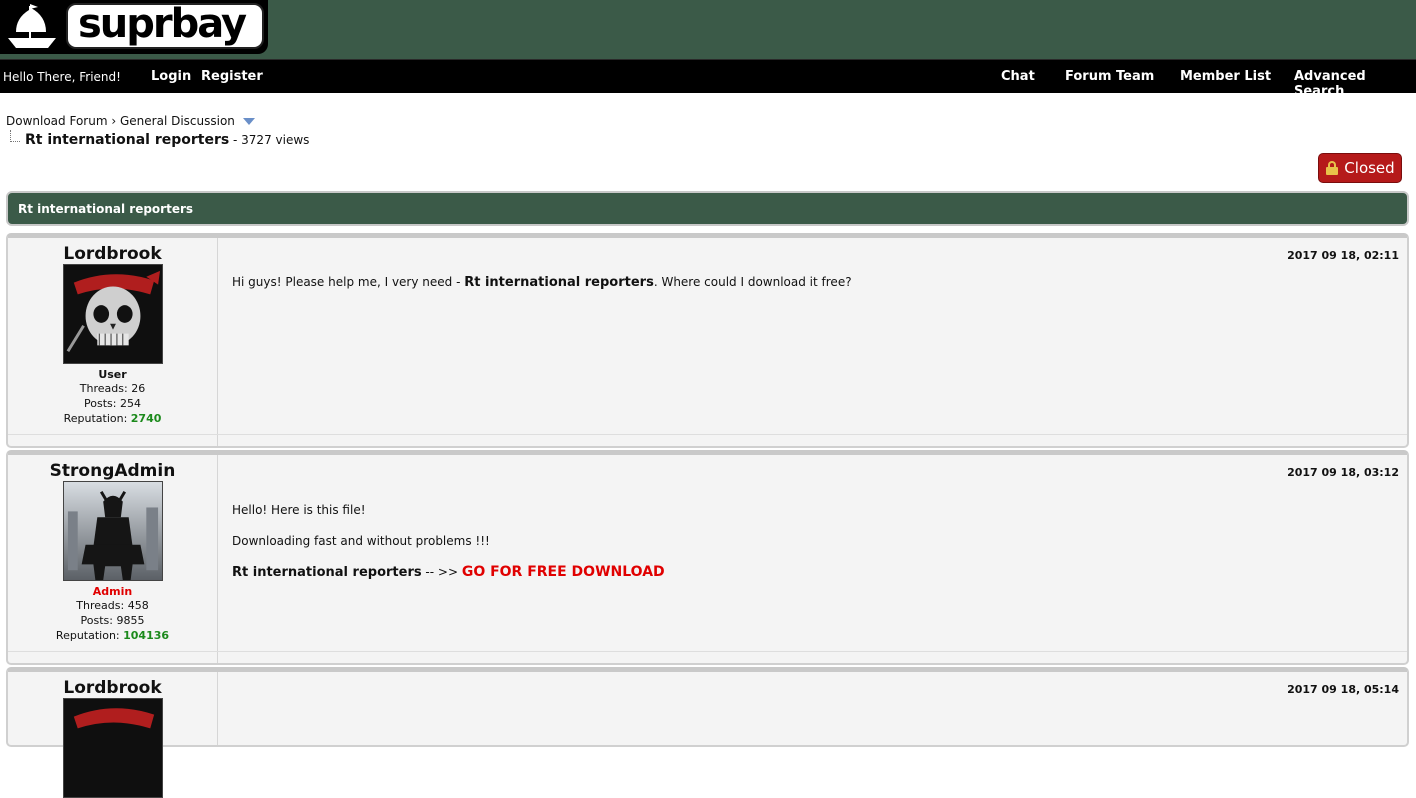 The width and height of the screenshot is (1416, 798). What do you see at coordinates (15, 136) in the screenshot?
I see `tree-connector` at bounding box center [15, 136].